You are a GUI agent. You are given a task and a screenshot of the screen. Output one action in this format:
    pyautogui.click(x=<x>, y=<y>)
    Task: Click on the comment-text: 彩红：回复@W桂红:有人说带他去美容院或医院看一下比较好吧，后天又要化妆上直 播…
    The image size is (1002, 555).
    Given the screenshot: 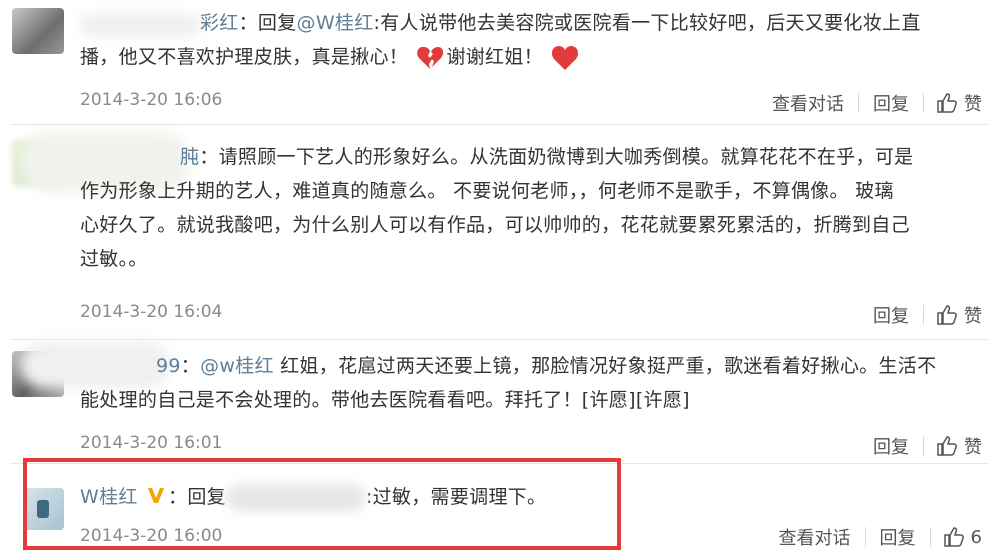 What is the action you would take?
    pyautogui.click(x=530, y=40)
    